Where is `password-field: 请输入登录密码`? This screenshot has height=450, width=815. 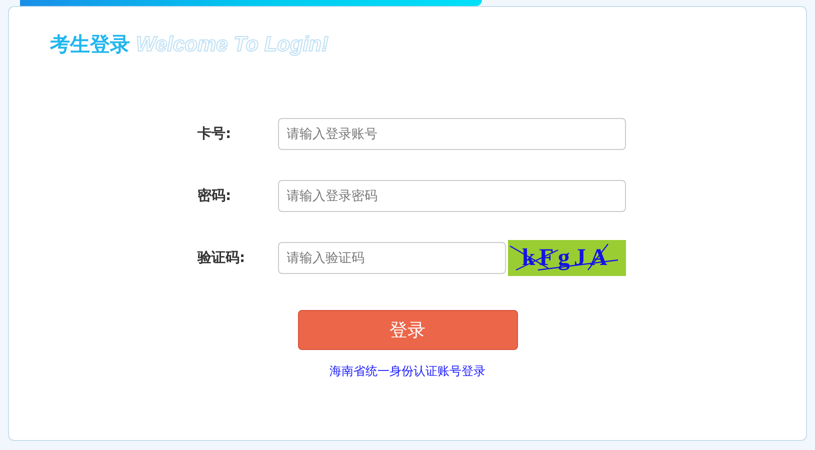
password-field: 请输入登录密码 is located at coordinates (452, 196).